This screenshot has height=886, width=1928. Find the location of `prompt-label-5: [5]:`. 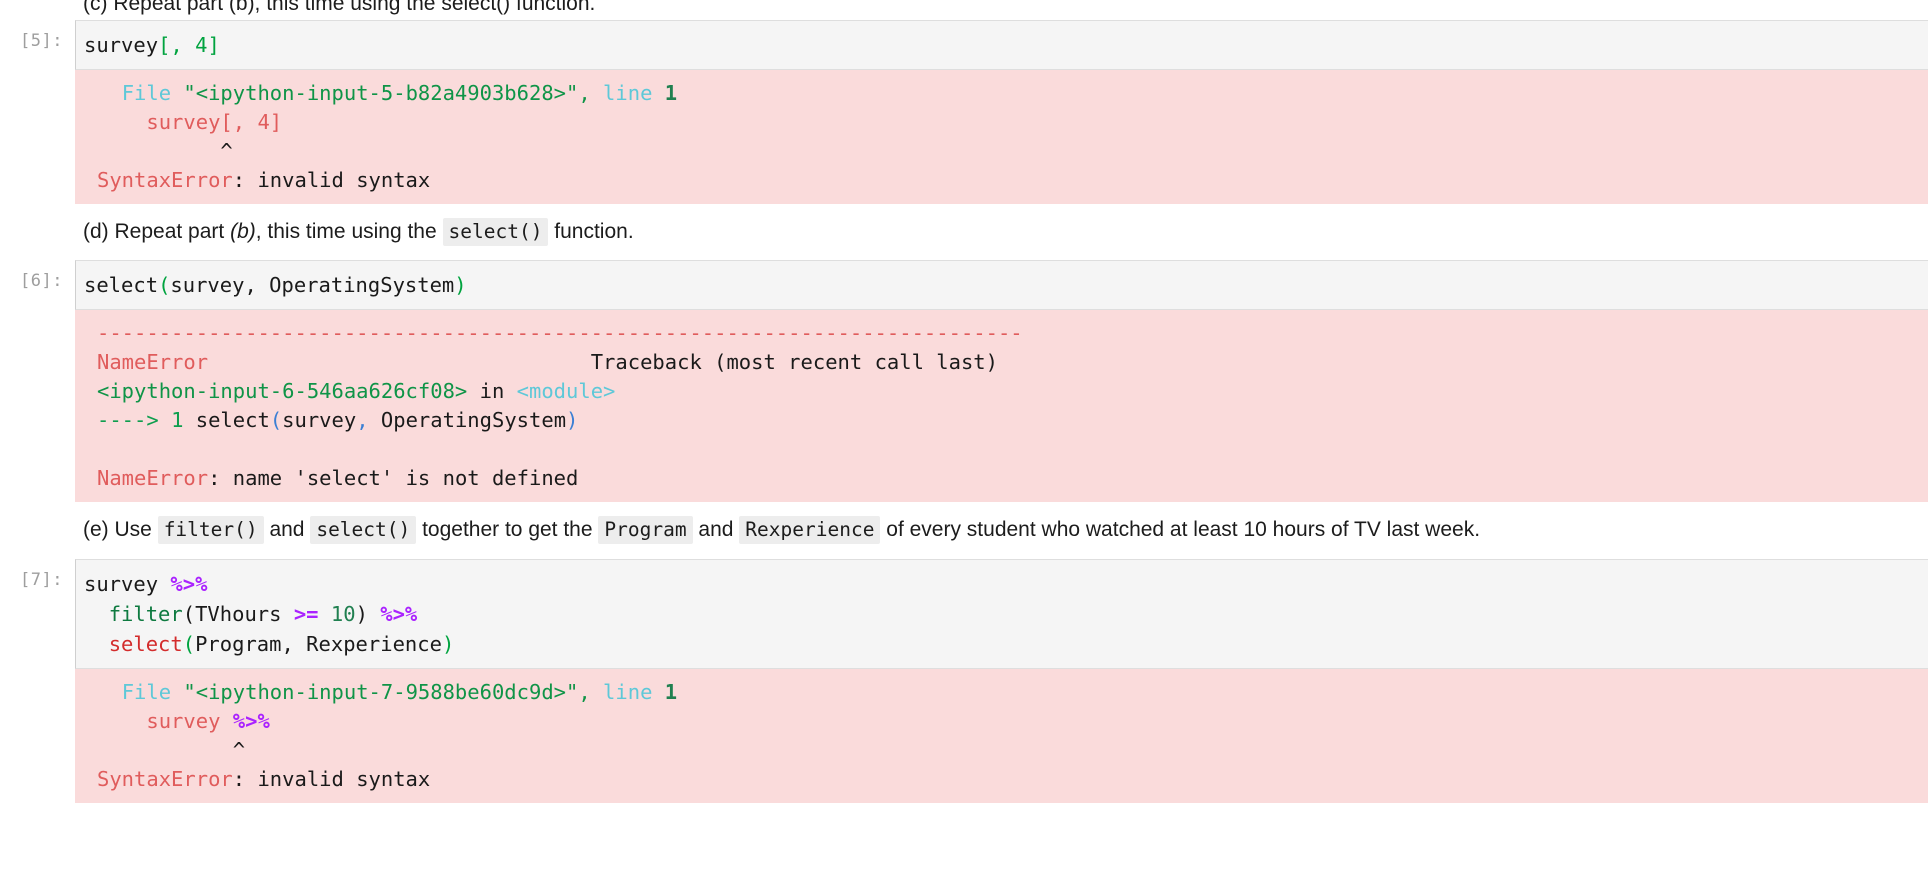

prompt-label-5: [5]: is located at coordinates (41, 41).